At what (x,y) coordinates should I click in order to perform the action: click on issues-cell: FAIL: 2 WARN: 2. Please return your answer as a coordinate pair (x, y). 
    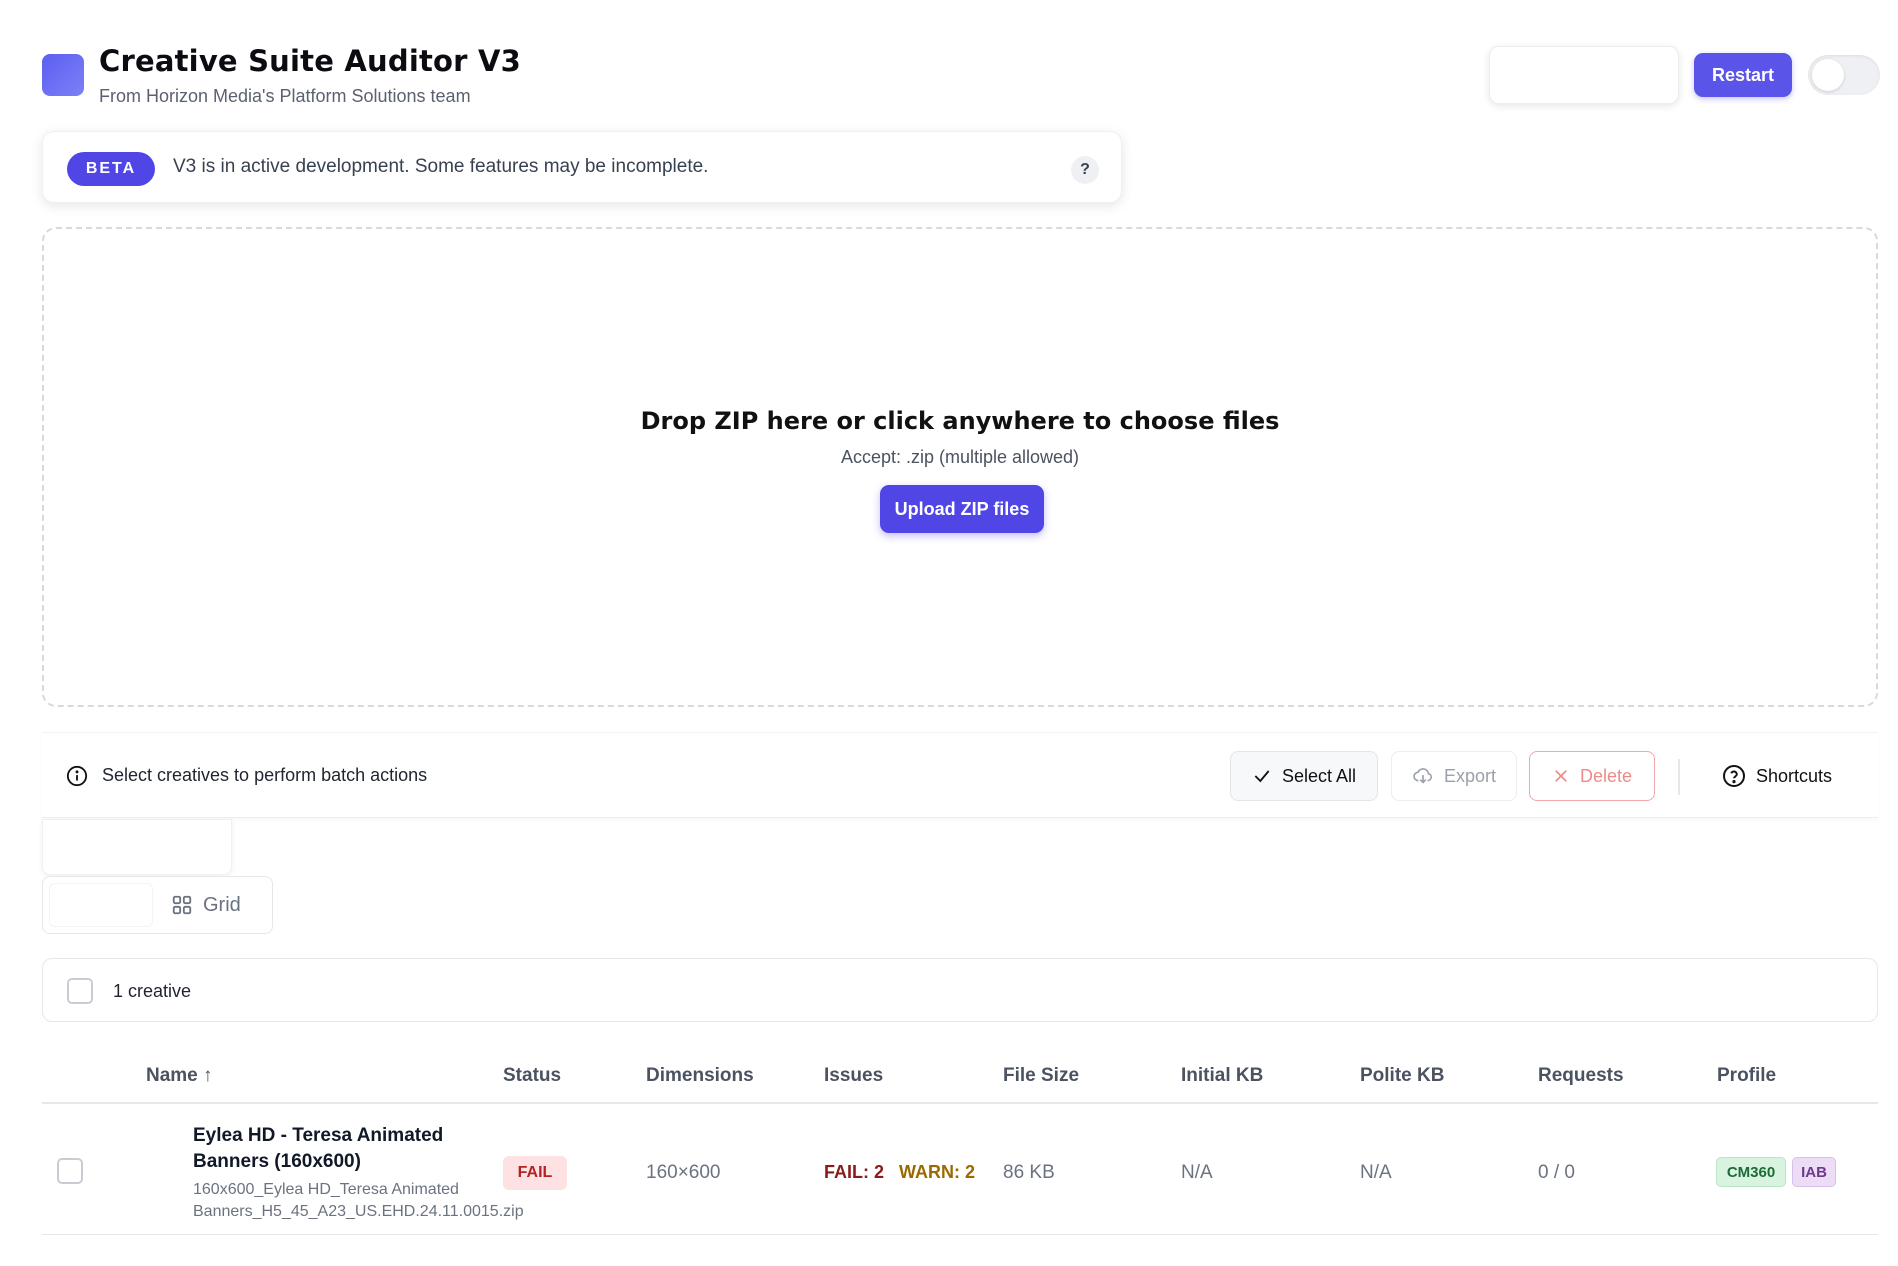
    Looking at the image, I should click on (899, 1172).